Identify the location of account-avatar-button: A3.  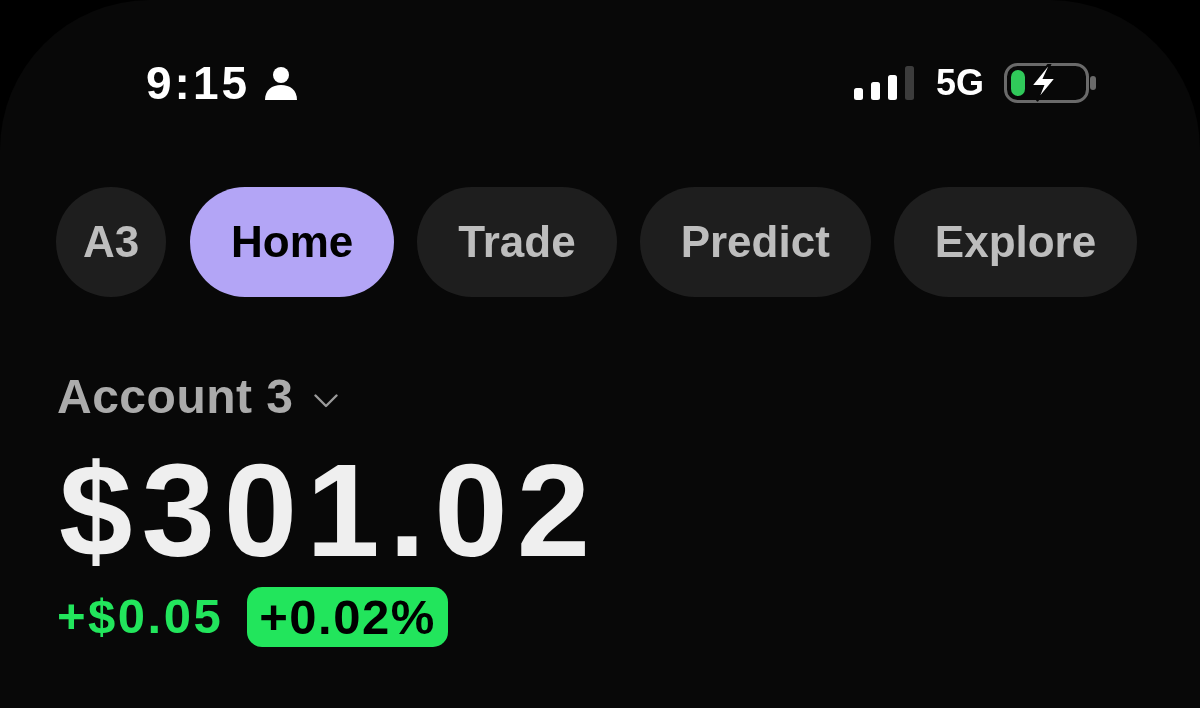
(111, 242).